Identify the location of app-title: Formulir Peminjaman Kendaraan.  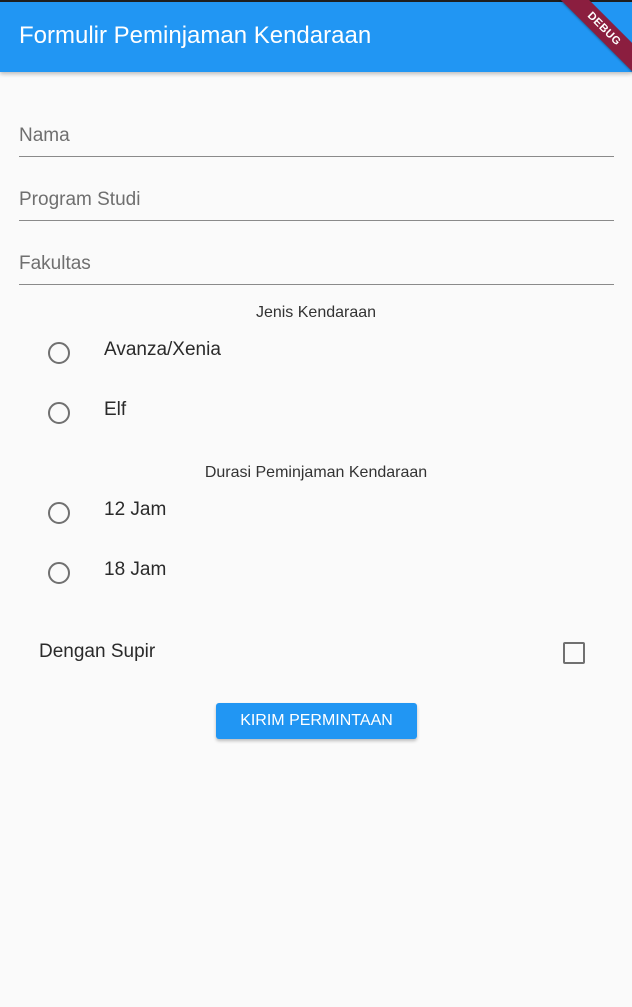
(195, 35).